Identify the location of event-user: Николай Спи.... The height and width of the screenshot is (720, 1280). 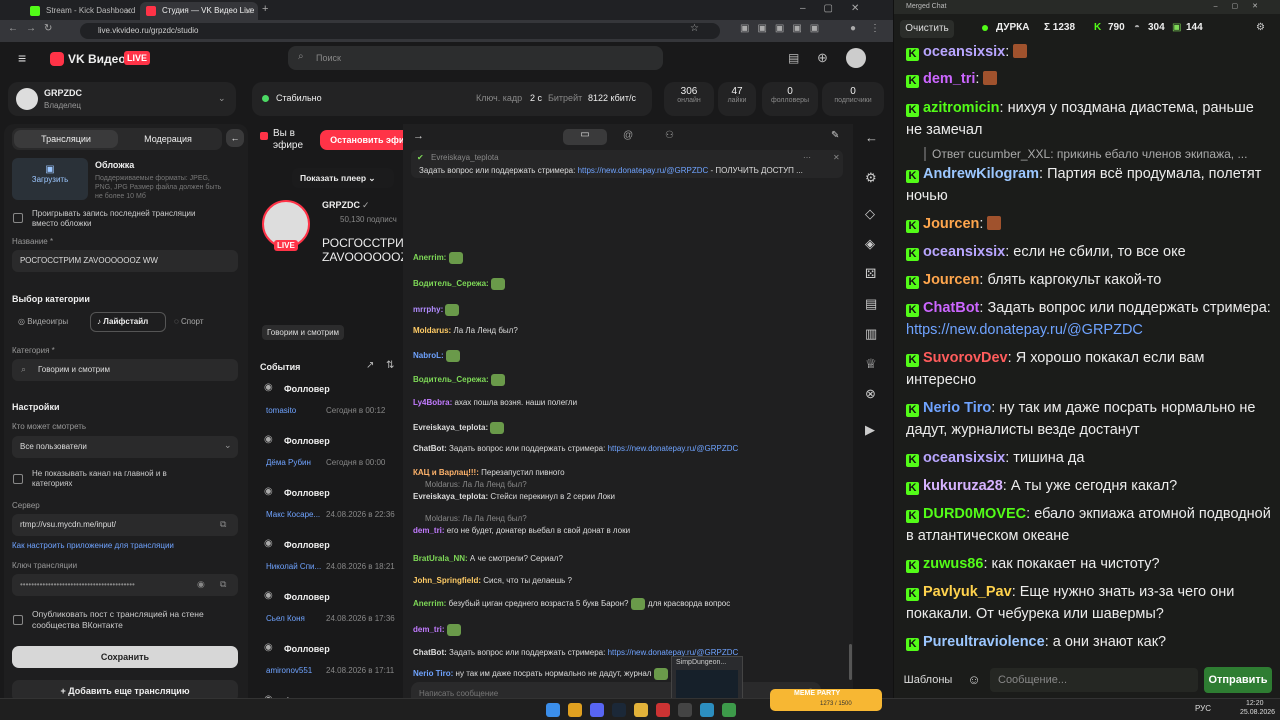
(293, 566).